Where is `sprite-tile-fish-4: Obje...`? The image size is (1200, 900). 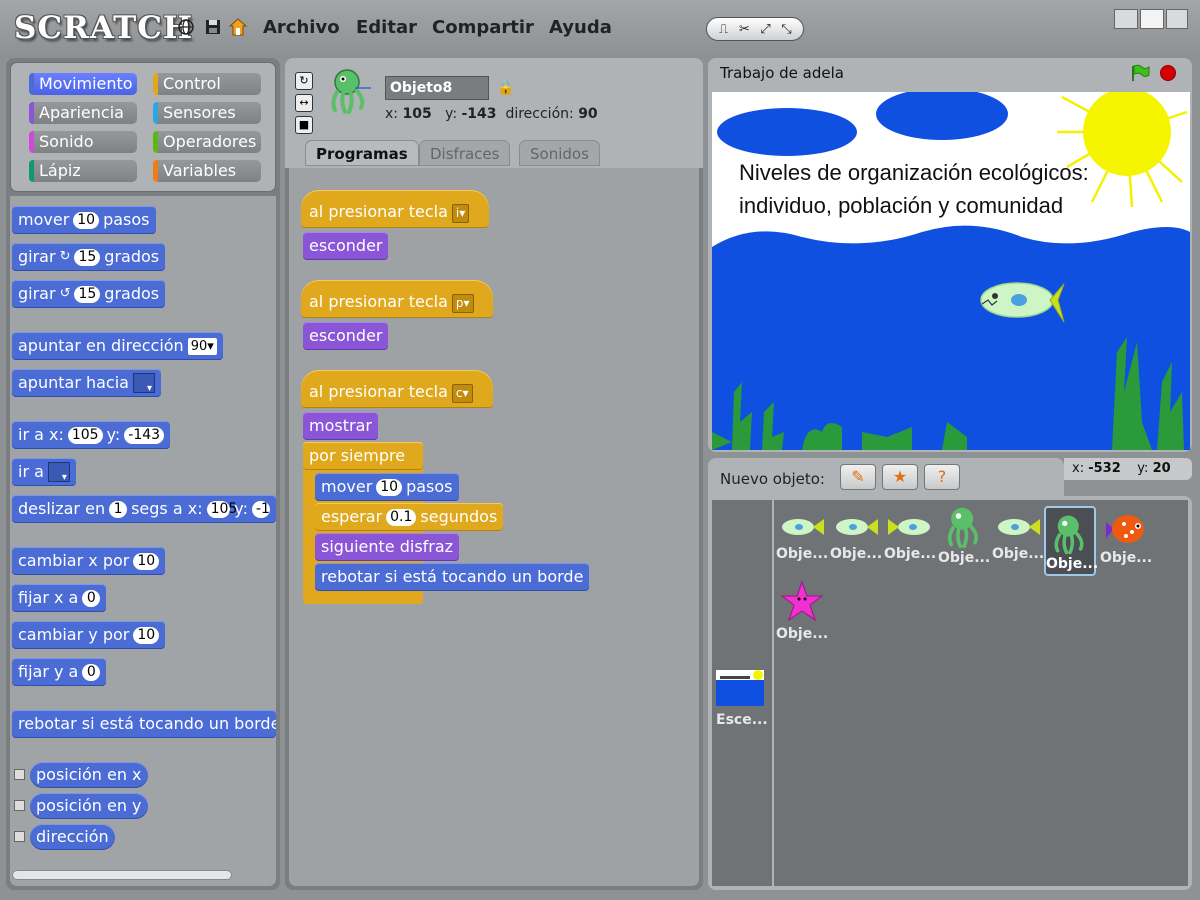
sprite-tile-fish-4: Obje... is located at coordinates (1018, 539).